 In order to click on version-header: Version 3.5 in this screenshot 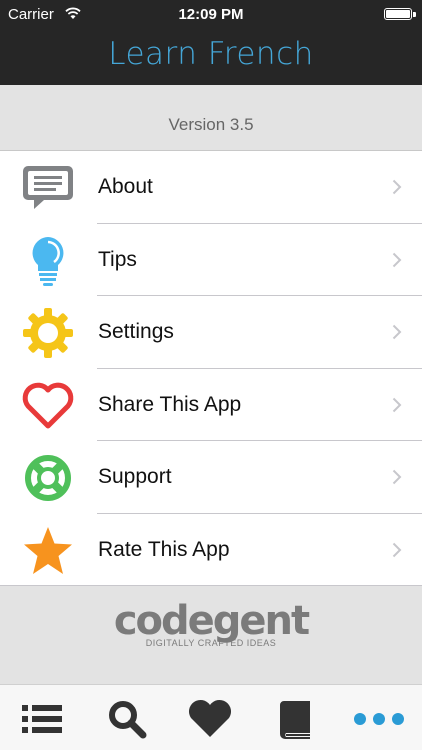, I will do `click(211, 118)`.